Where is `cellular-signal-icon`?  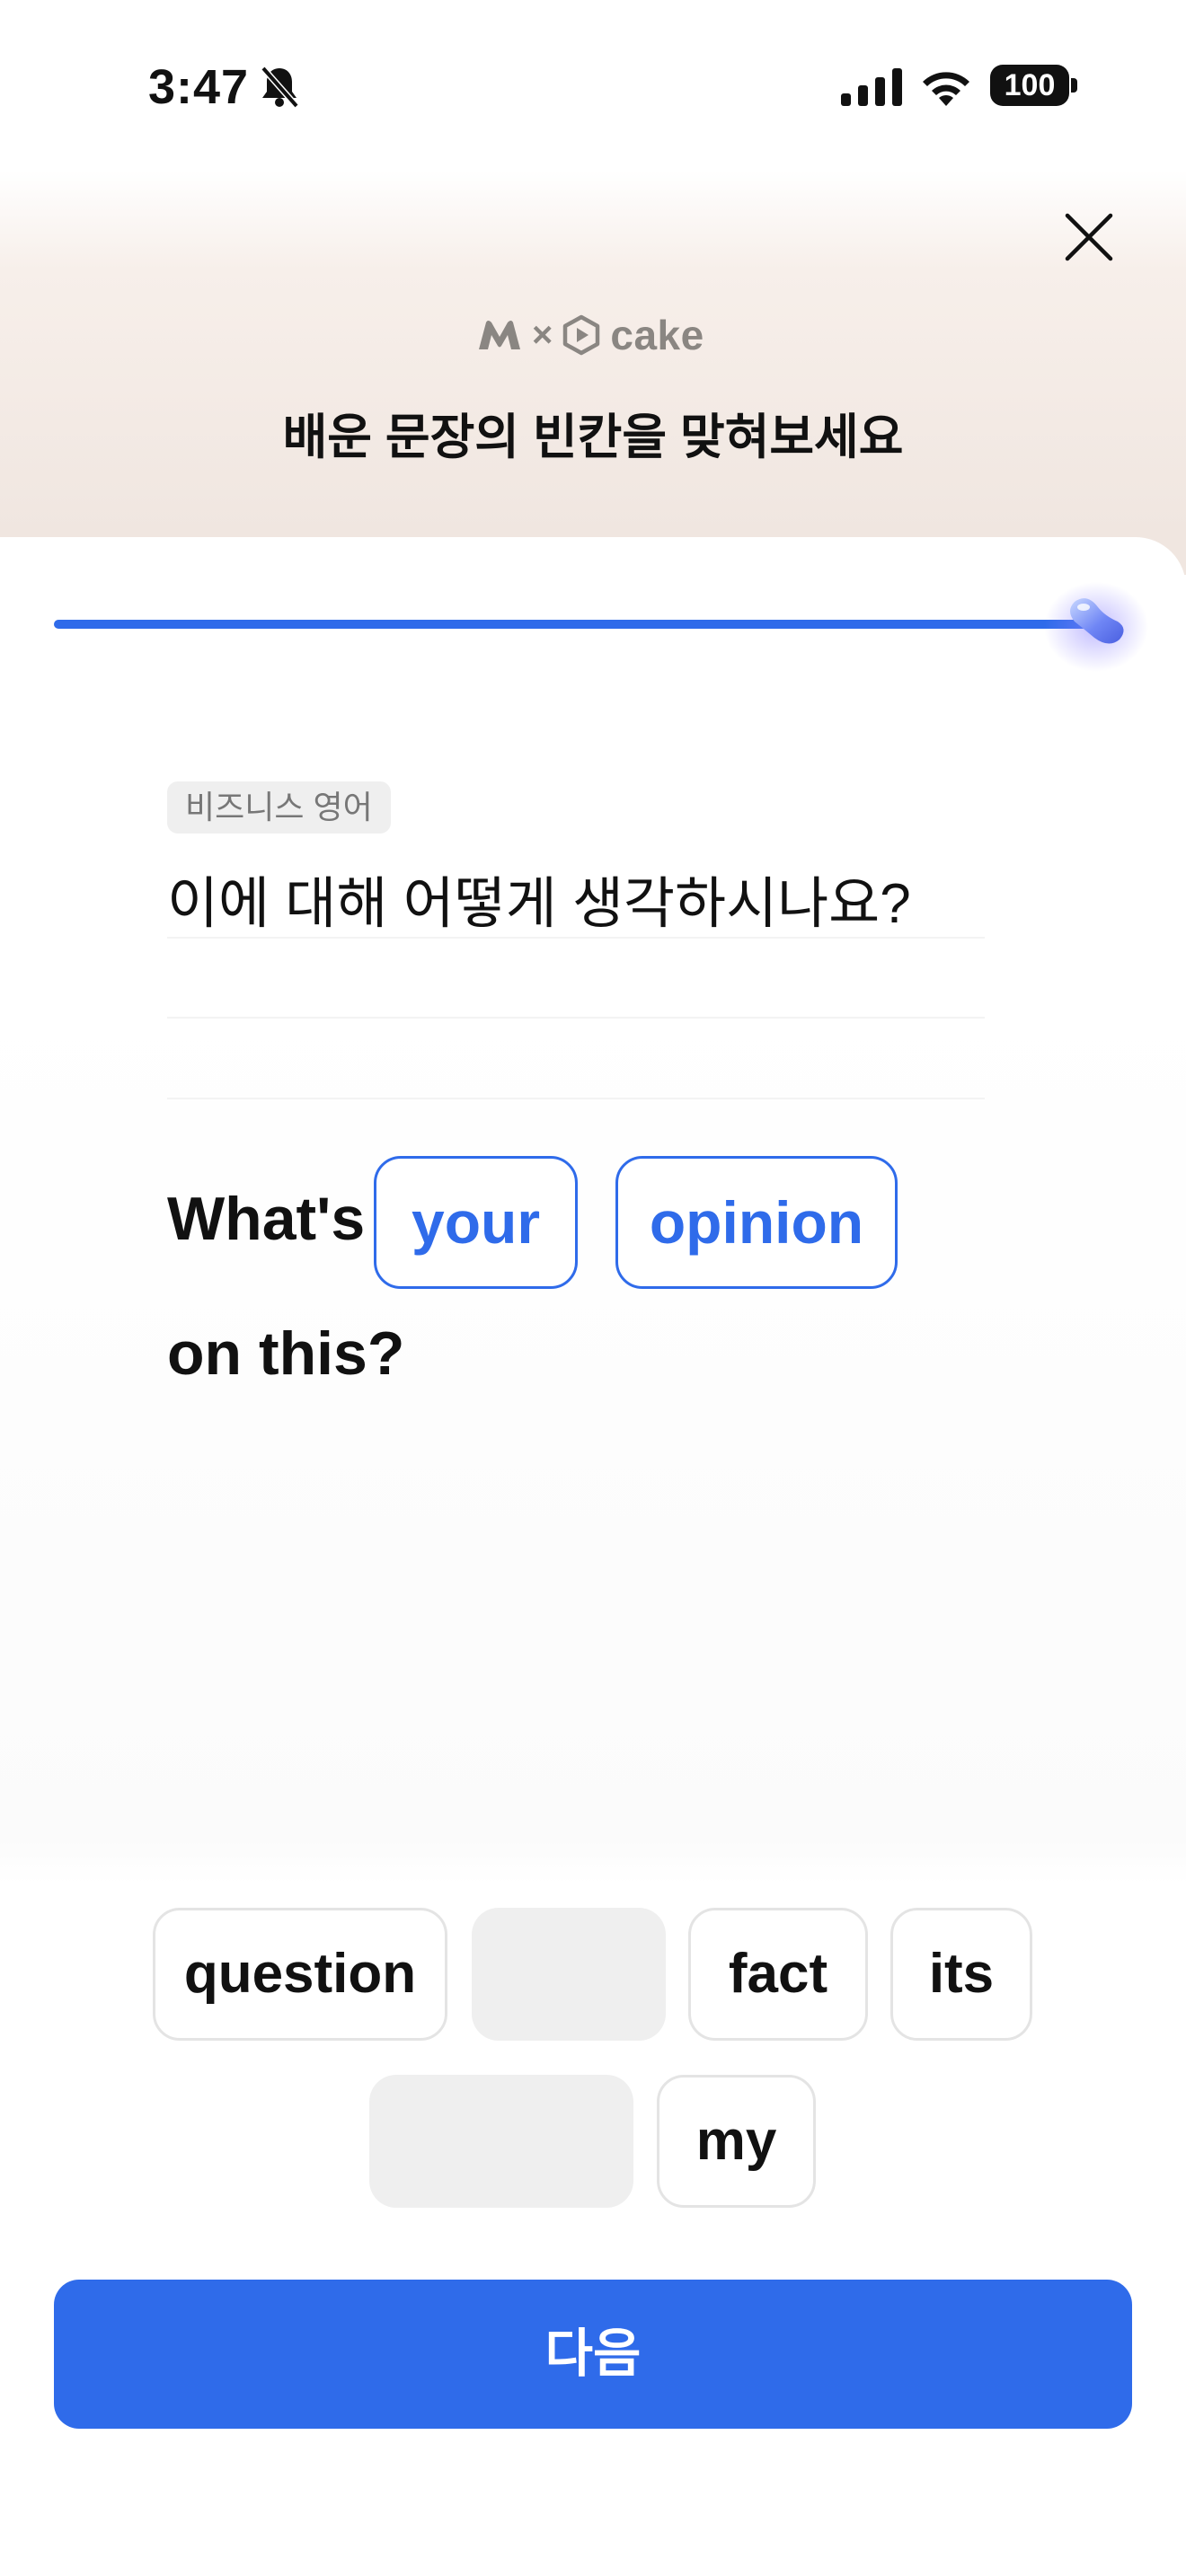 cellular-signal-icon is located at coordinates (871, 87).